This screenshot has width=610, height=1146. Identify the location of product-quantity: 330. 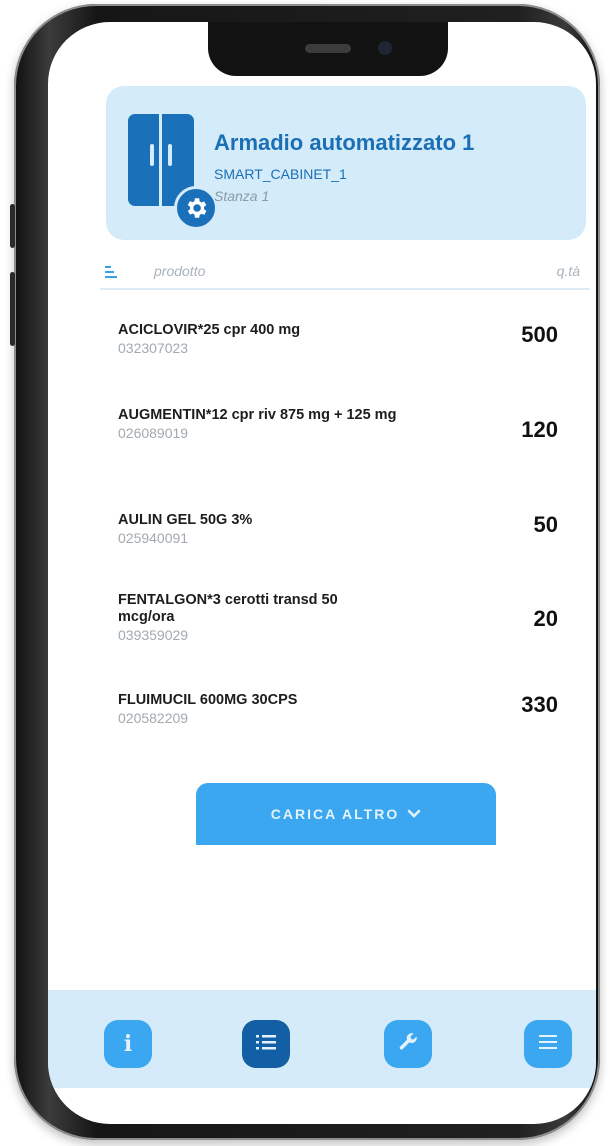
(539, 704).